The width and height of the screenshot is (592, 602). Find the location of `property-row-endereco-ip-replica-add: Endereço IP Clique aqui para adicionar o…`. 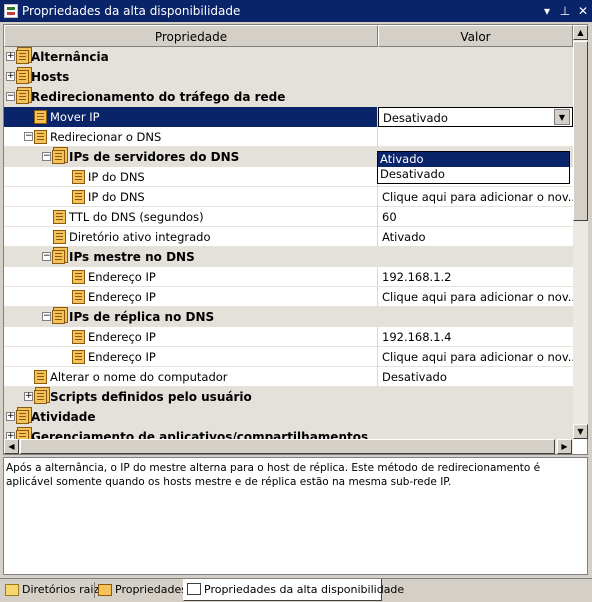

property-row-endereco-ip-replica-add: Endereço IP Clique aqui para adicionar o… is located at coordinates (288, 357).